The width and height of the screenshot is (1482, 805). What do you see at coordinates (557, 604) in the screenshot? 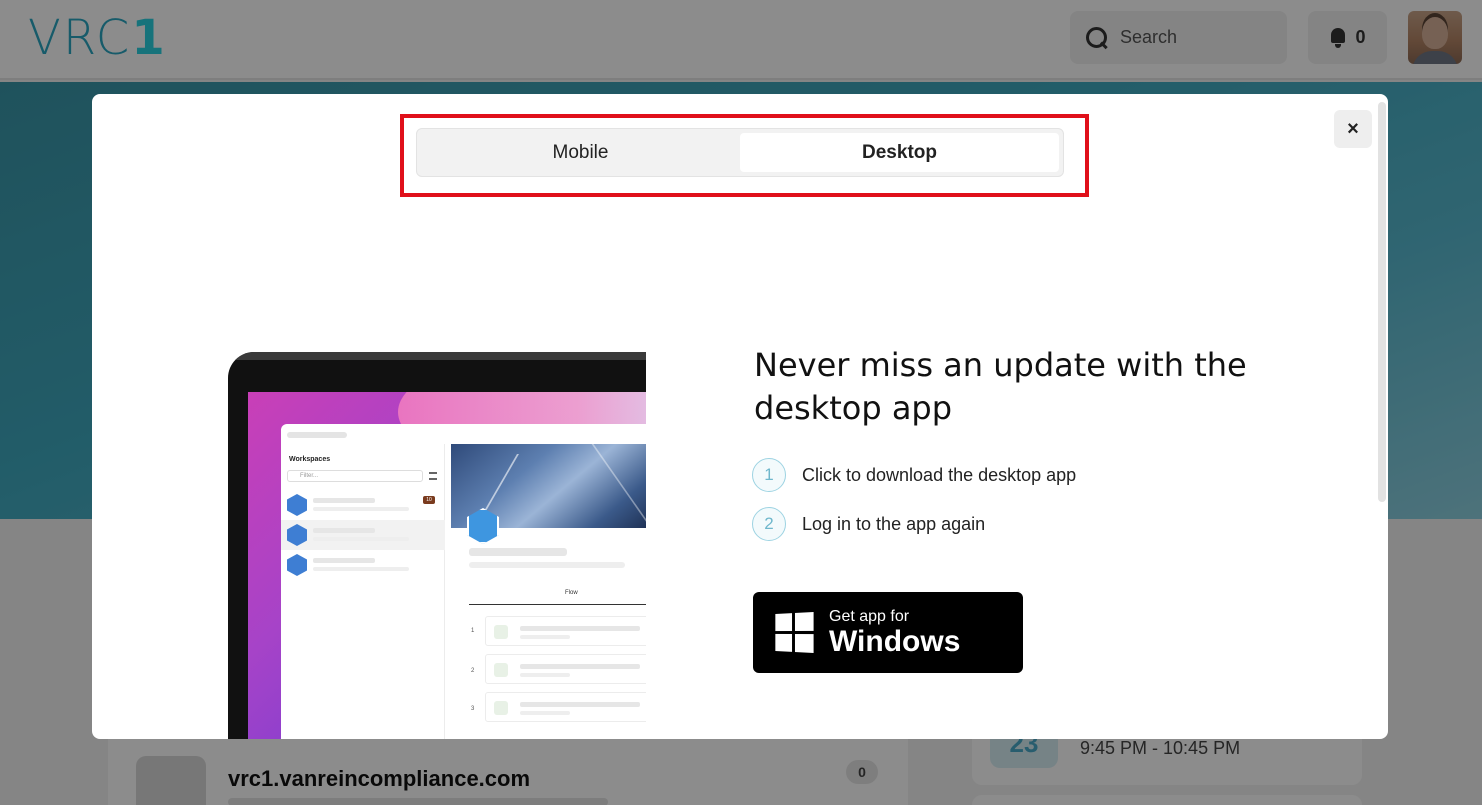
I see `flow-tab-underline` at bounding box center [557, 604].